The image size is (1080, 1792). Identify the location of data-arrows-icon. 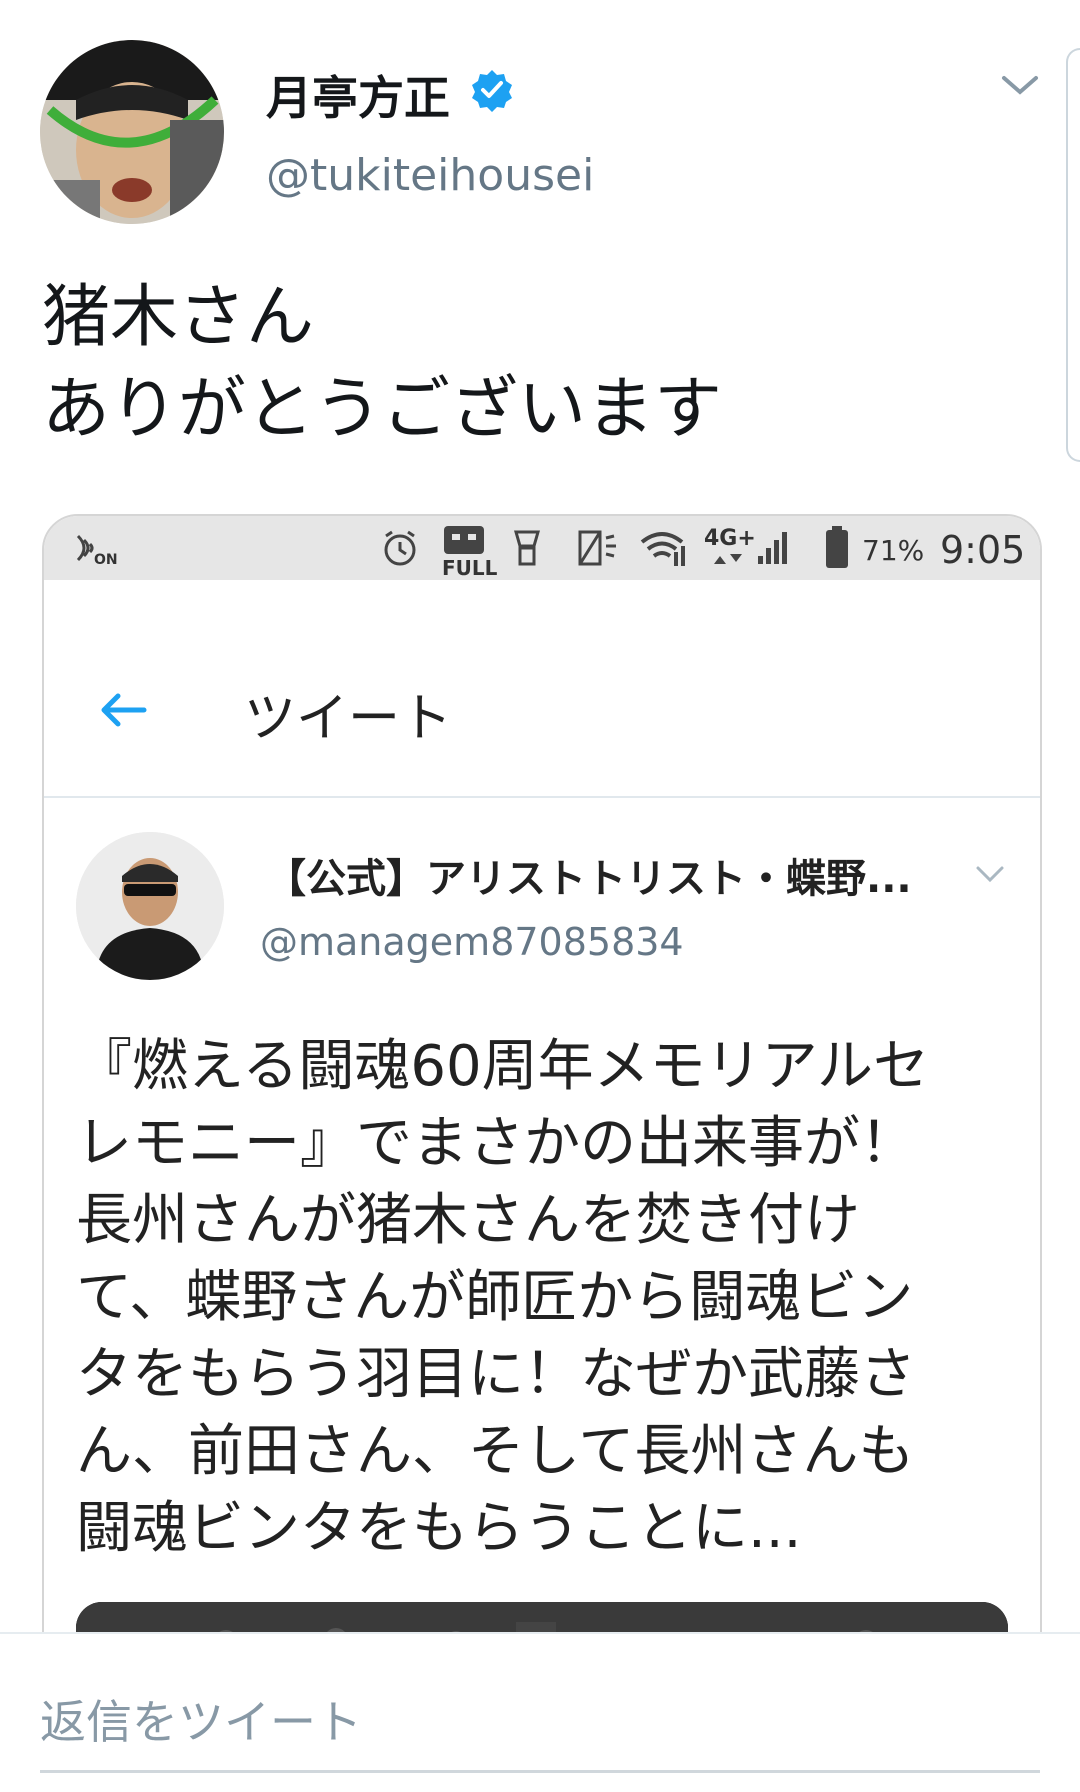
(728, 559).